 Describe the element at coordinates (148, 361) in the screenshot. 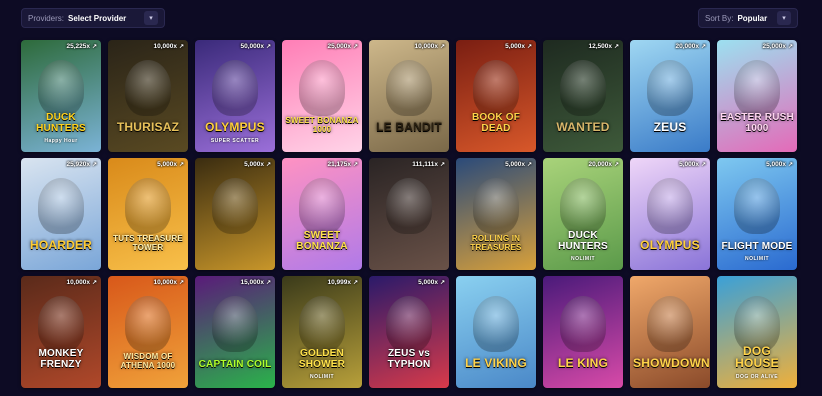

I see `game-title: WISDOM OF ATHENA 1000` at that location.